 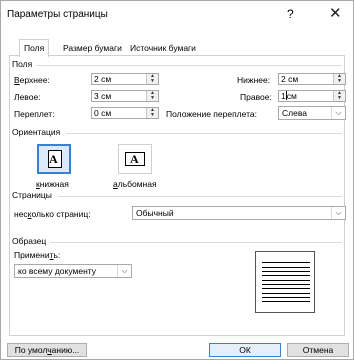 I want to click on landscape-label: альбомная, so click(x=135, y=184).